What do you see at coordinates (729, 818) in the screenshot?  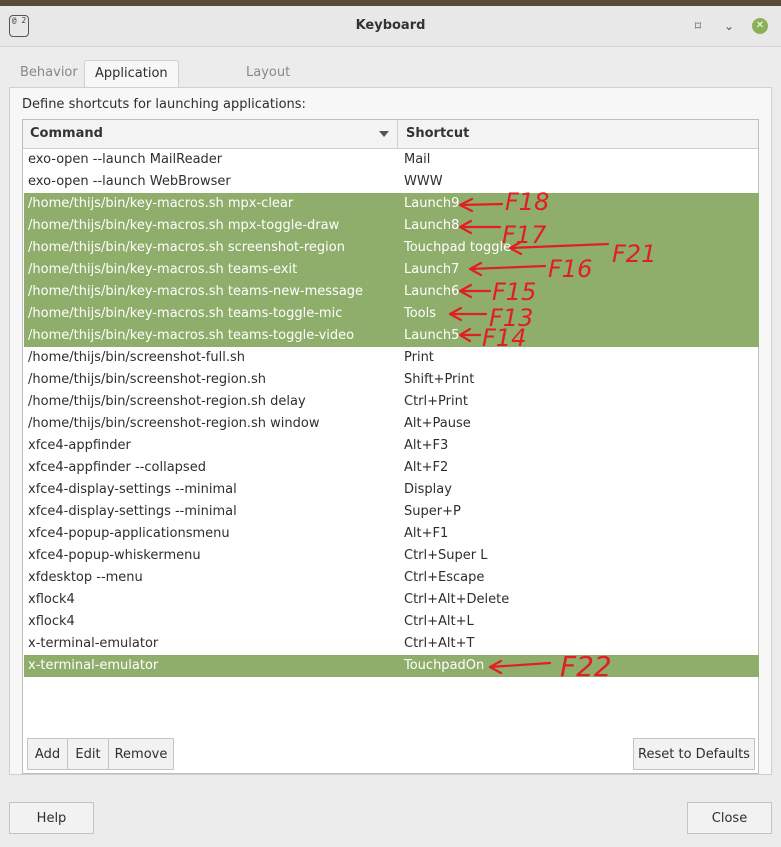 I see `close-button: Close` at bounding box center [729, 818].